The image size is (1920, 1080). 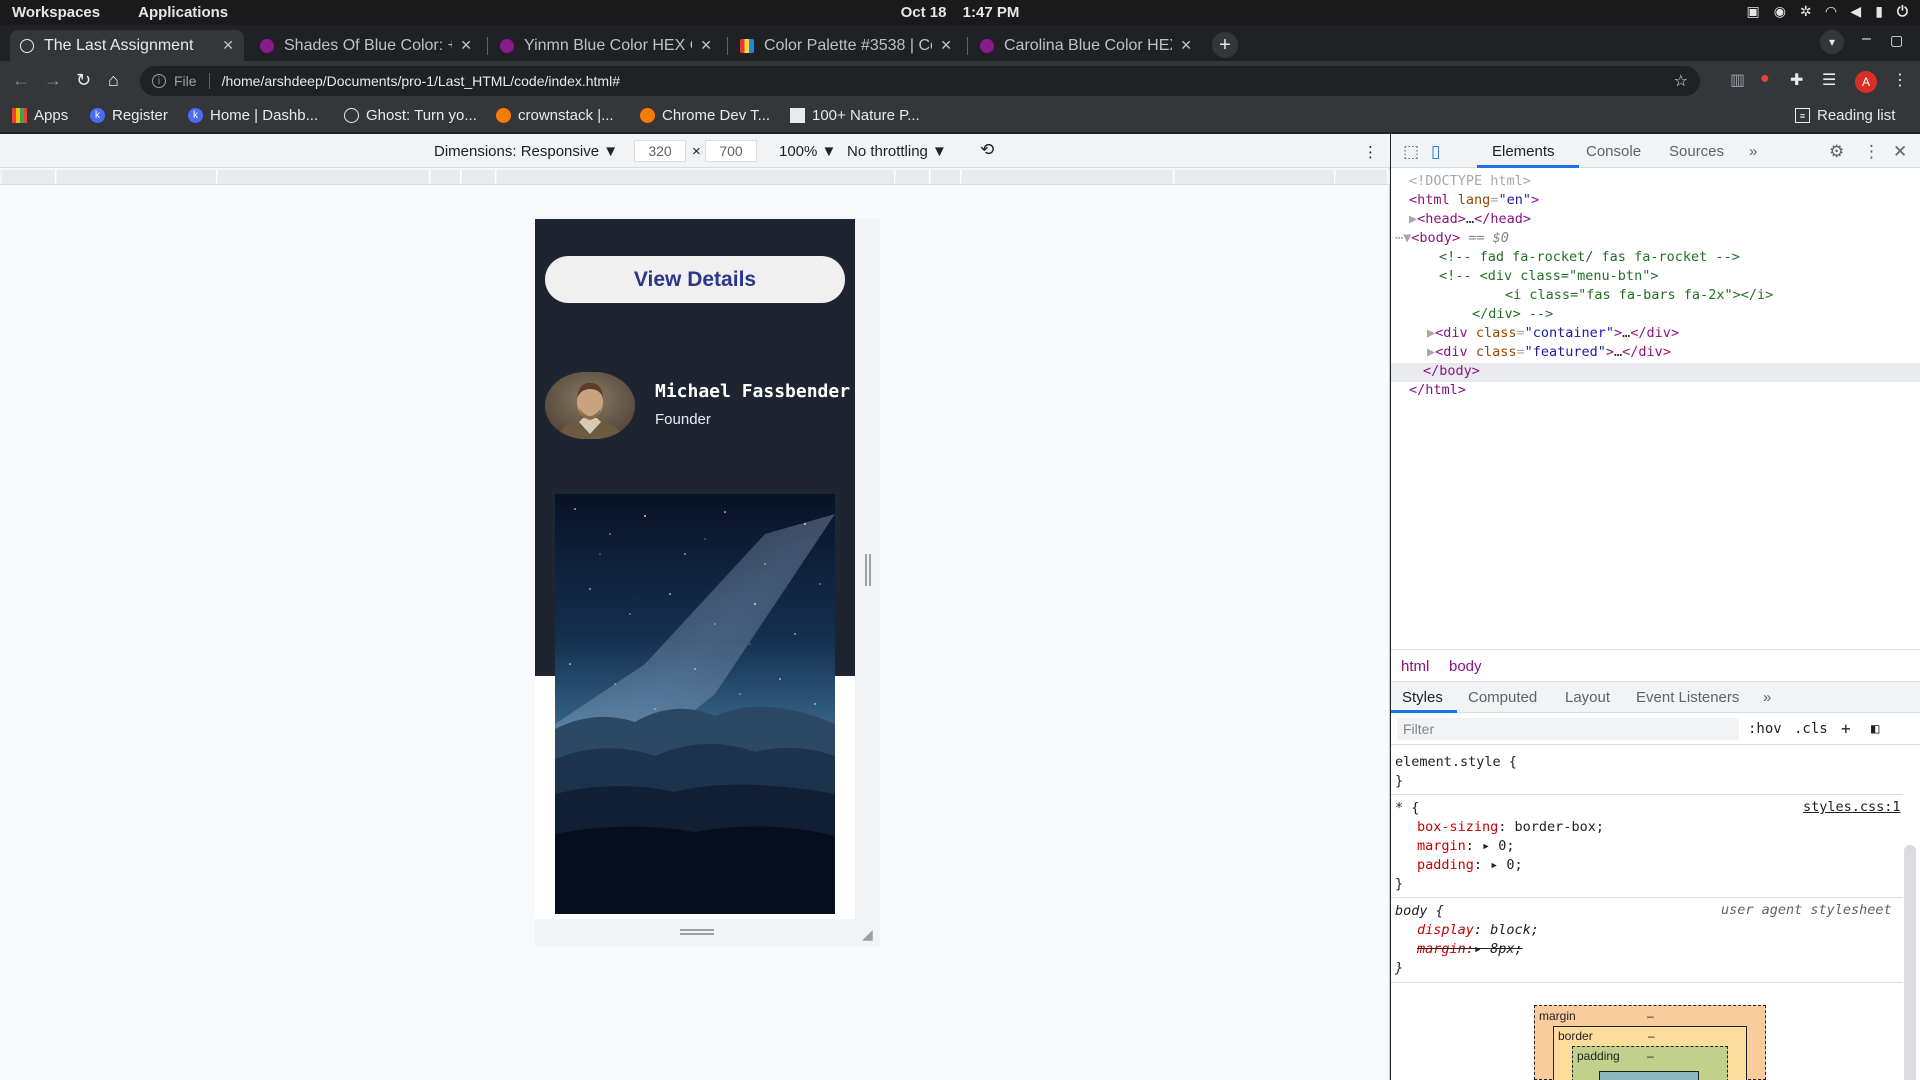 I want to click on width-input: 320, so click(x=660, y=151).